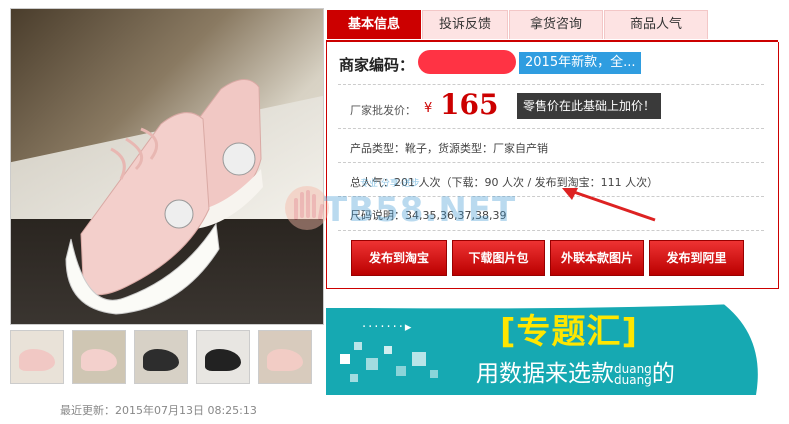 This screenshot has width=789, height=424. What do you see at coordinates (545, 374) in the screenshot?
I see `banner-subtitle-main: 用数据来选款` at bounding box center [545, 374].